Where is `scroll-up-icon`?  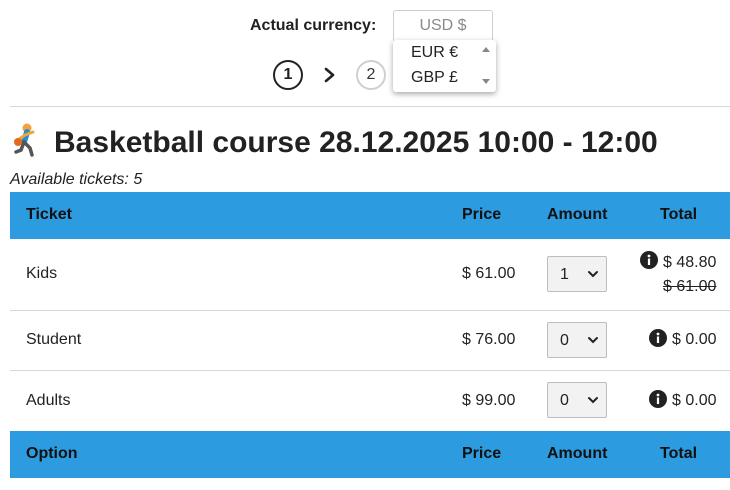
scroll-up-icon is located at coordinates (486, 49).